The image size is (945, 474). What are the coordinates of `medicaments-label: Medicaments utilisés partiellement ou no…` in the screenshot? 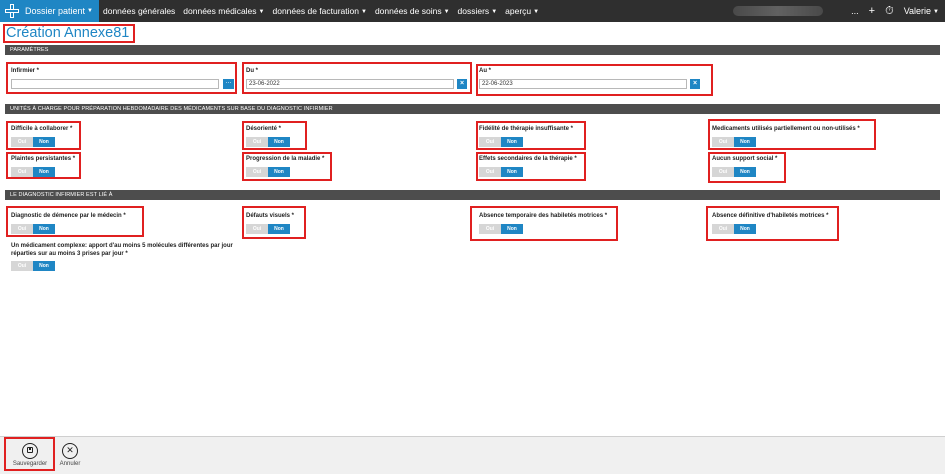 It's located at (786, 129).